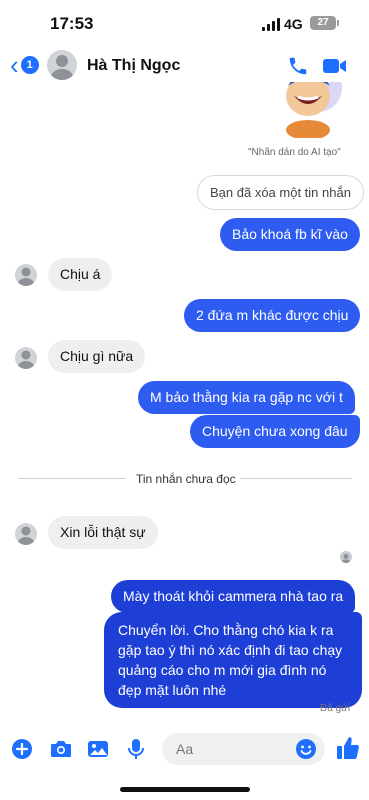  I want to click on microphone-icon, so click(136, 751).